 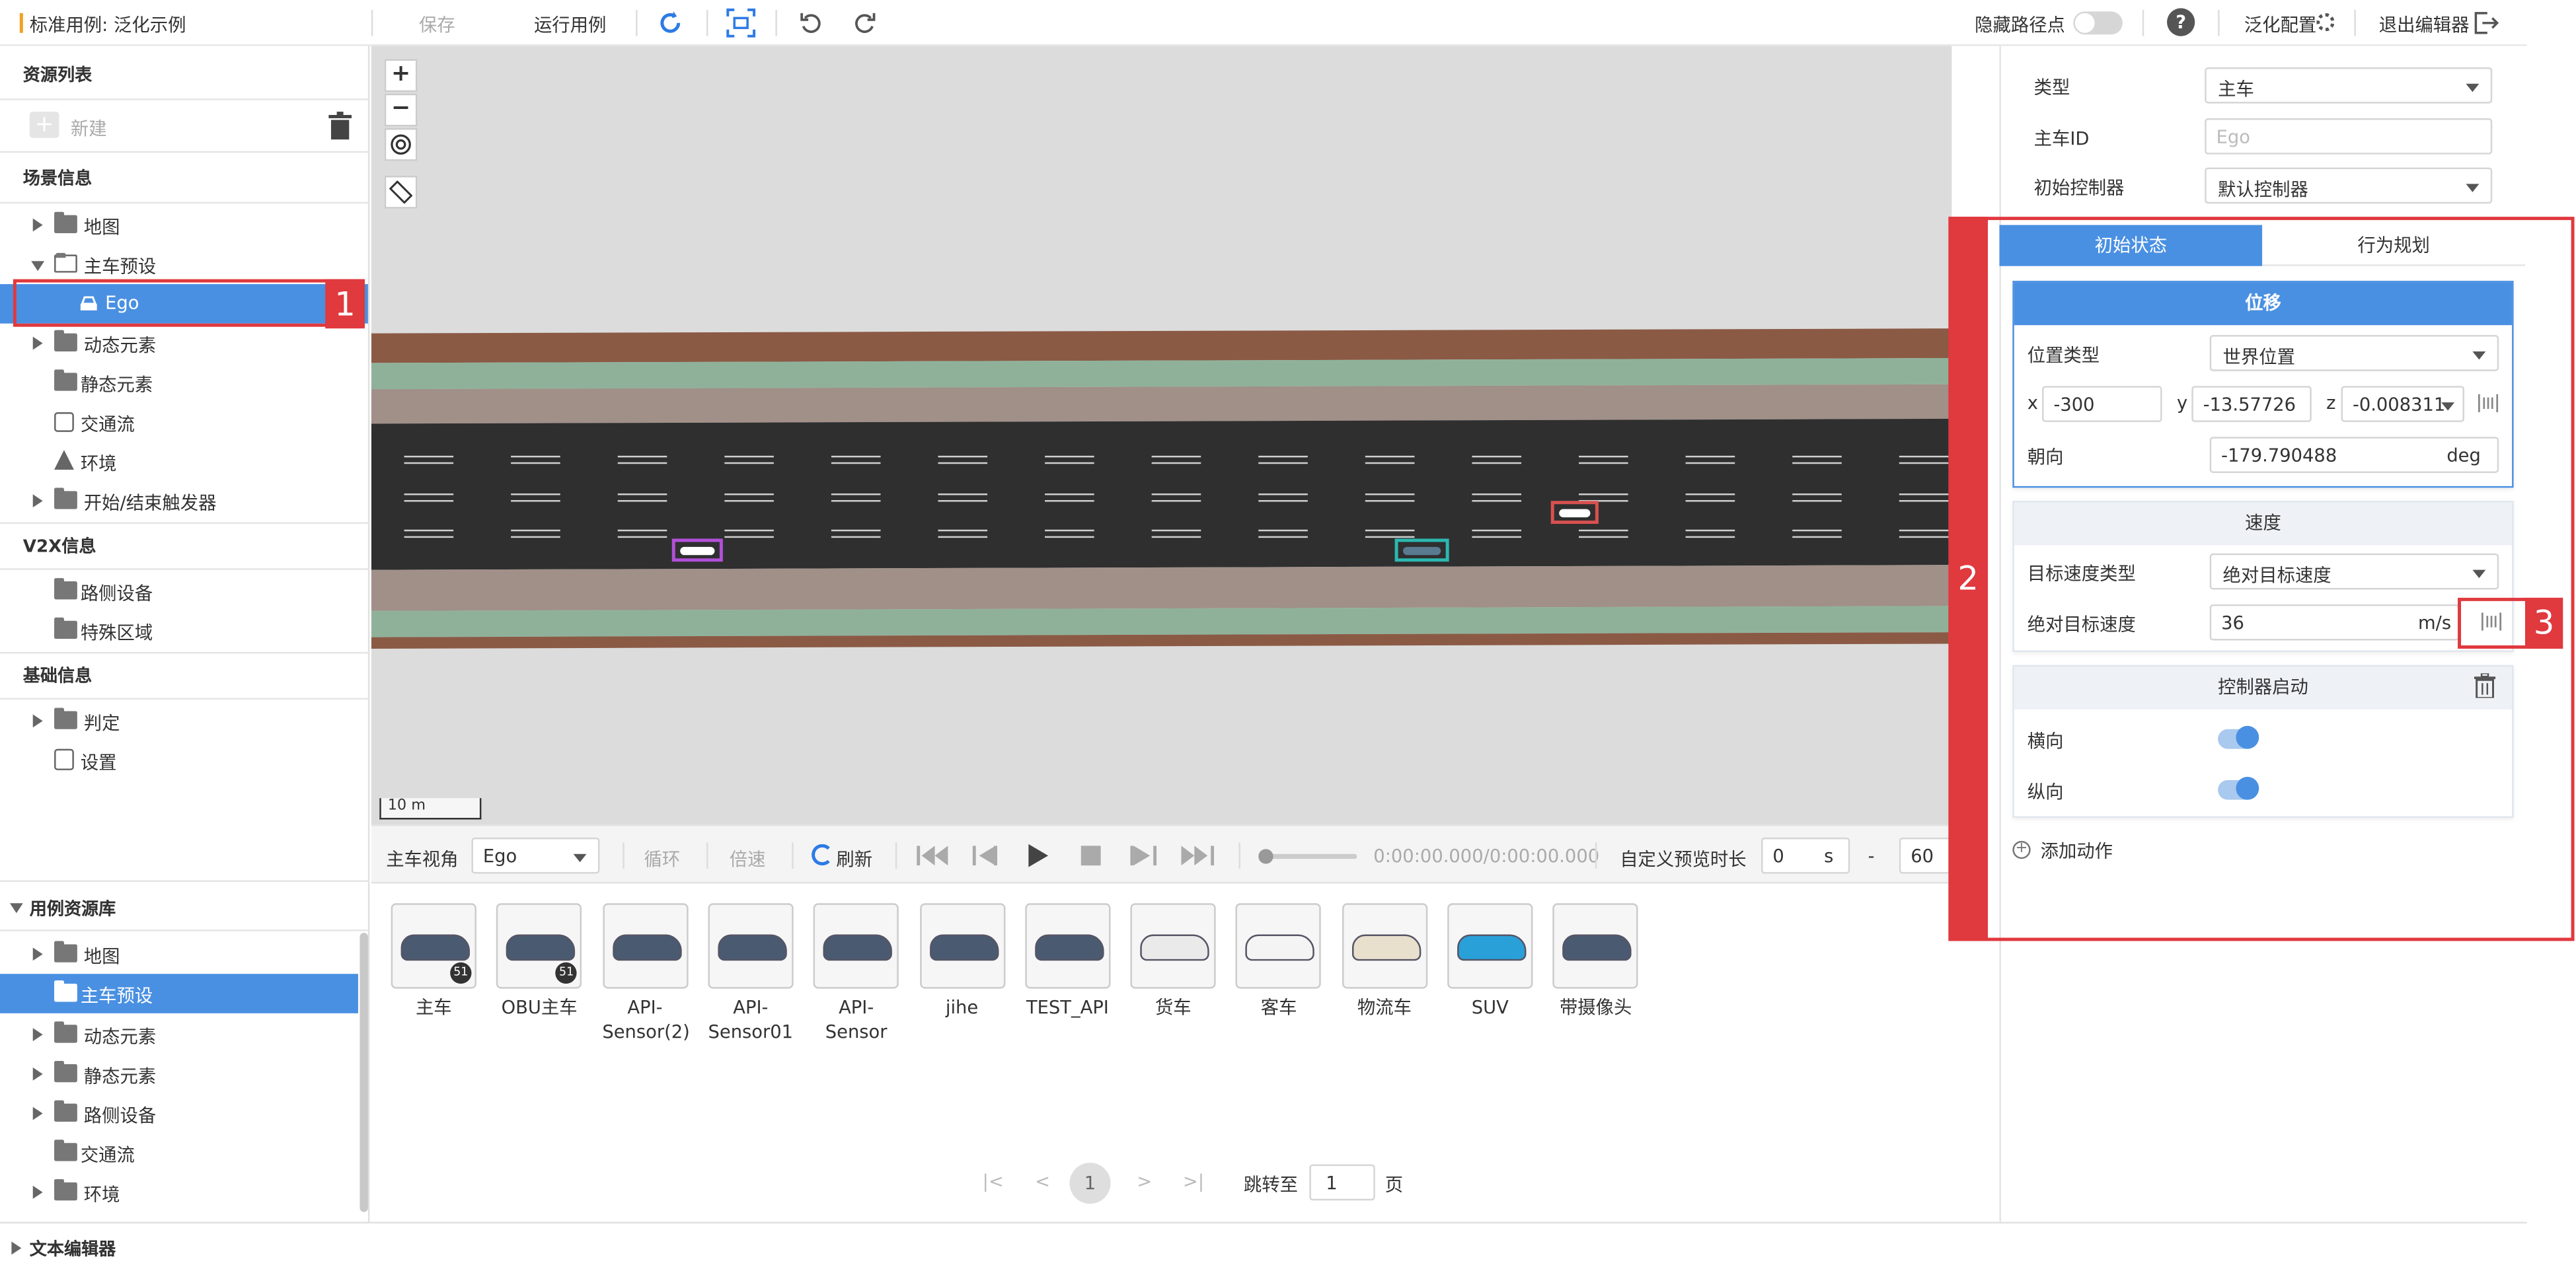 I want to click on locate-icon, so click(x=401, y=144).